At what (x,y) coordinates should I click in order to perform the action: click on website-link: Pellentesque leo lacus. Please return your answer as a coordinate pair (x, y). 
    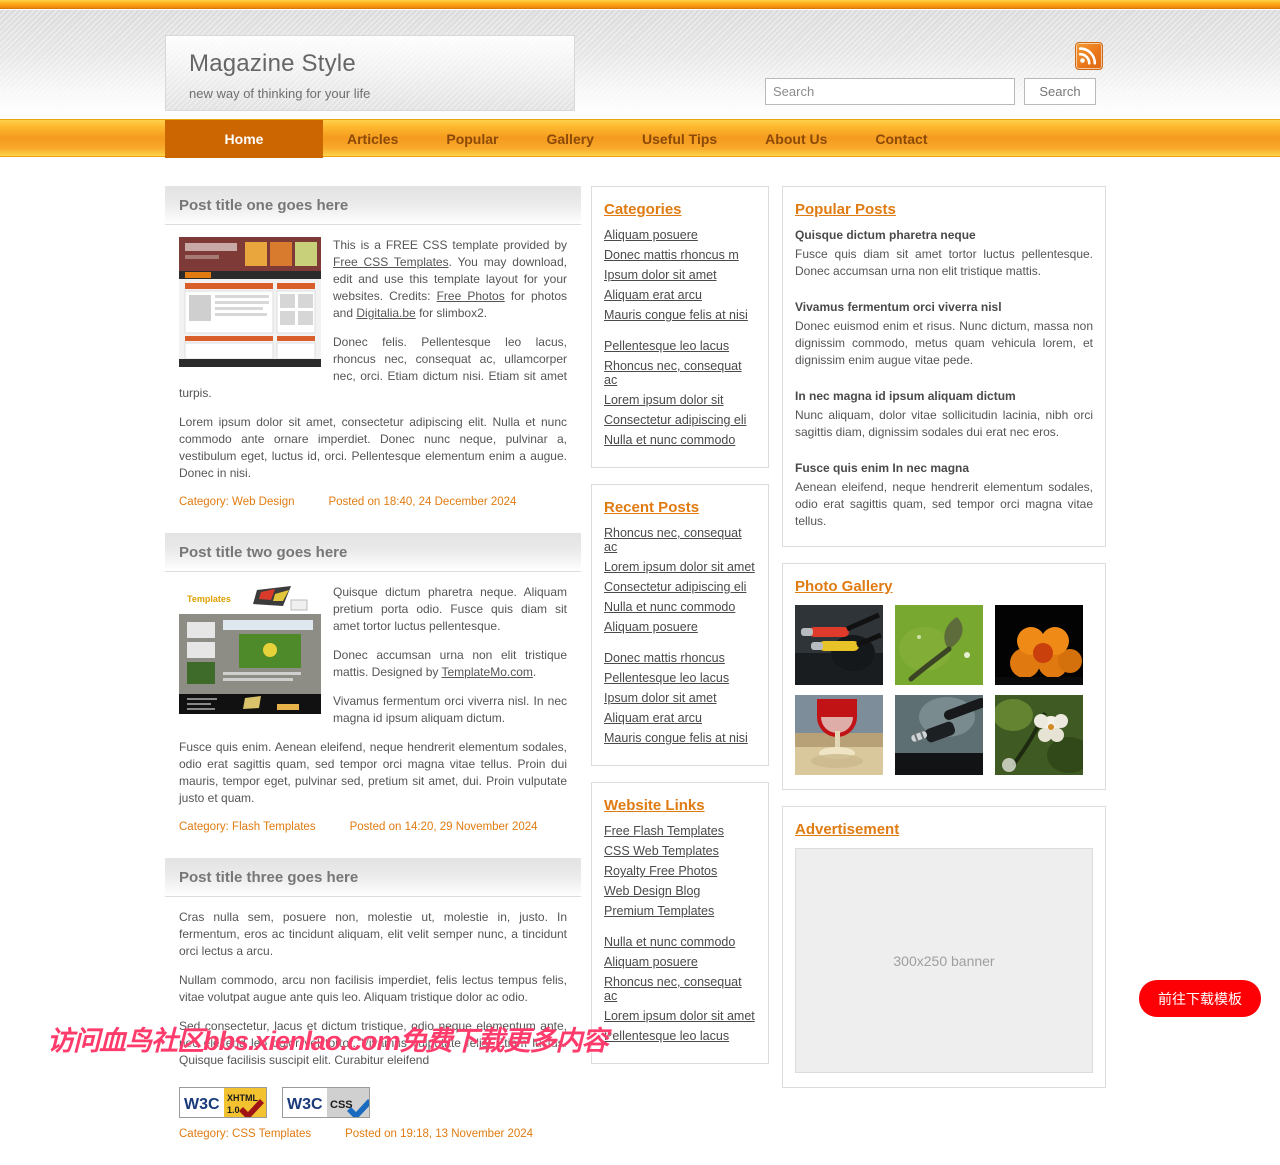
    Looking at the image, I should click on (666, 1036).